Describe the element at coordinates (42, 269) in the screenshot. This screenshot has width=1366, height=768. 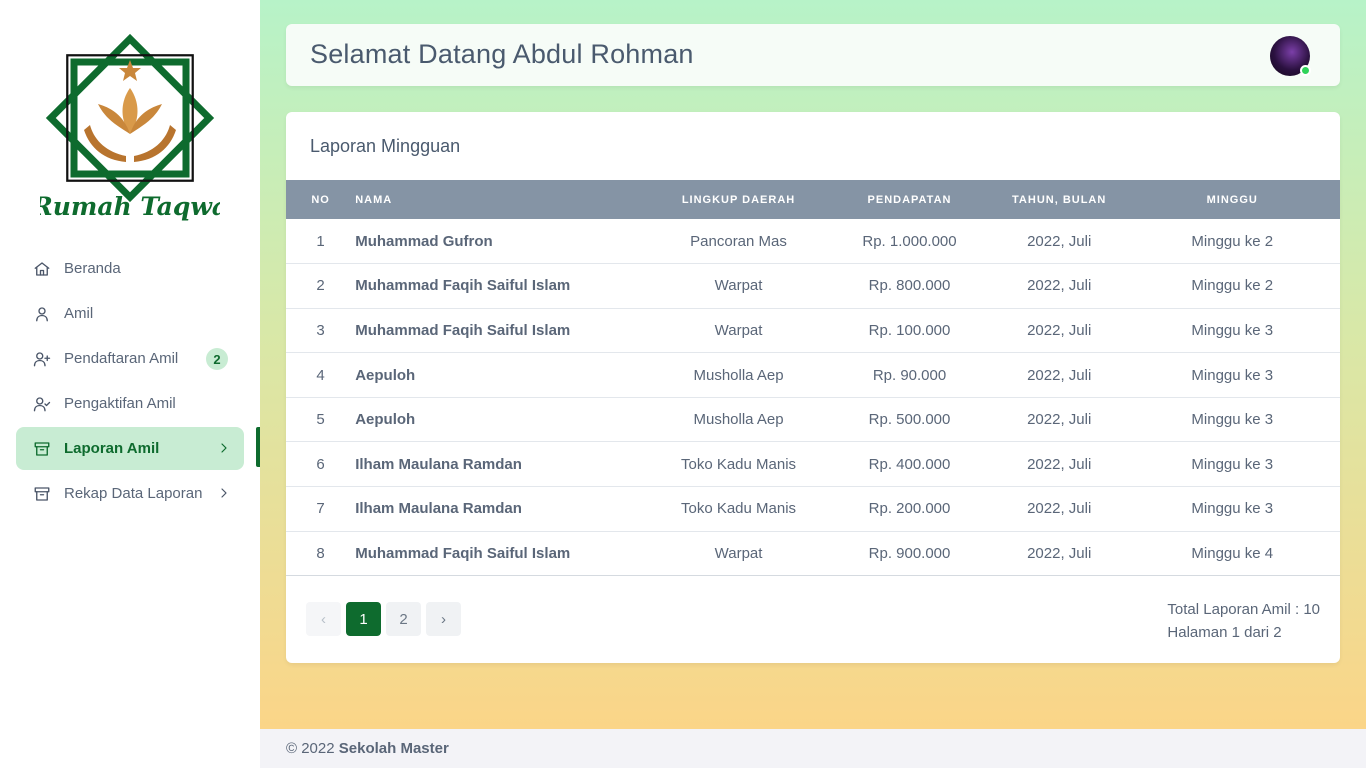
I see `home-icon` at that location.